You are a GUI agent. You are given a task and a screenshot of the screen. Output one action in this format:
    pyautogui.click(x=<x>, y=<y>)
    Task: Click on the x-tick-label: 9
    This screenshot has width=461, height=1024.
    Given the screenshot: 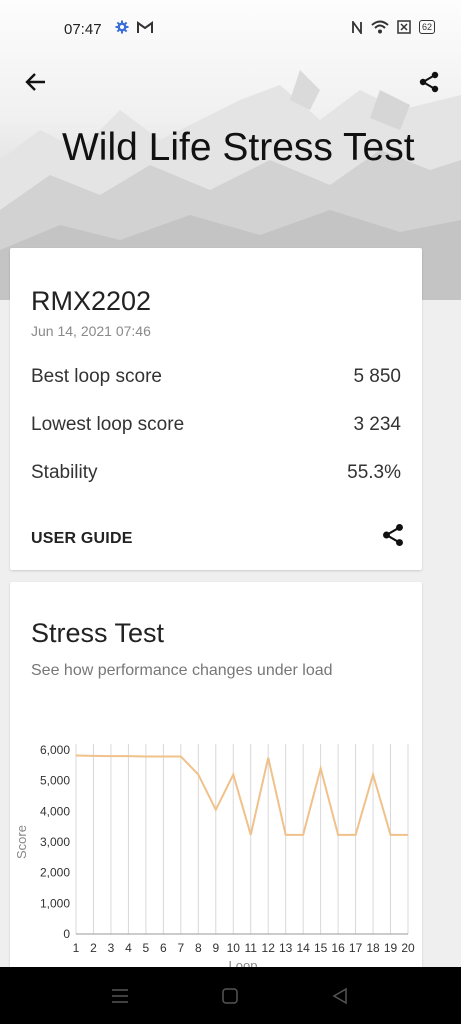 What is the action you would take?
    pyautogui.click(x=215, y=948)
    